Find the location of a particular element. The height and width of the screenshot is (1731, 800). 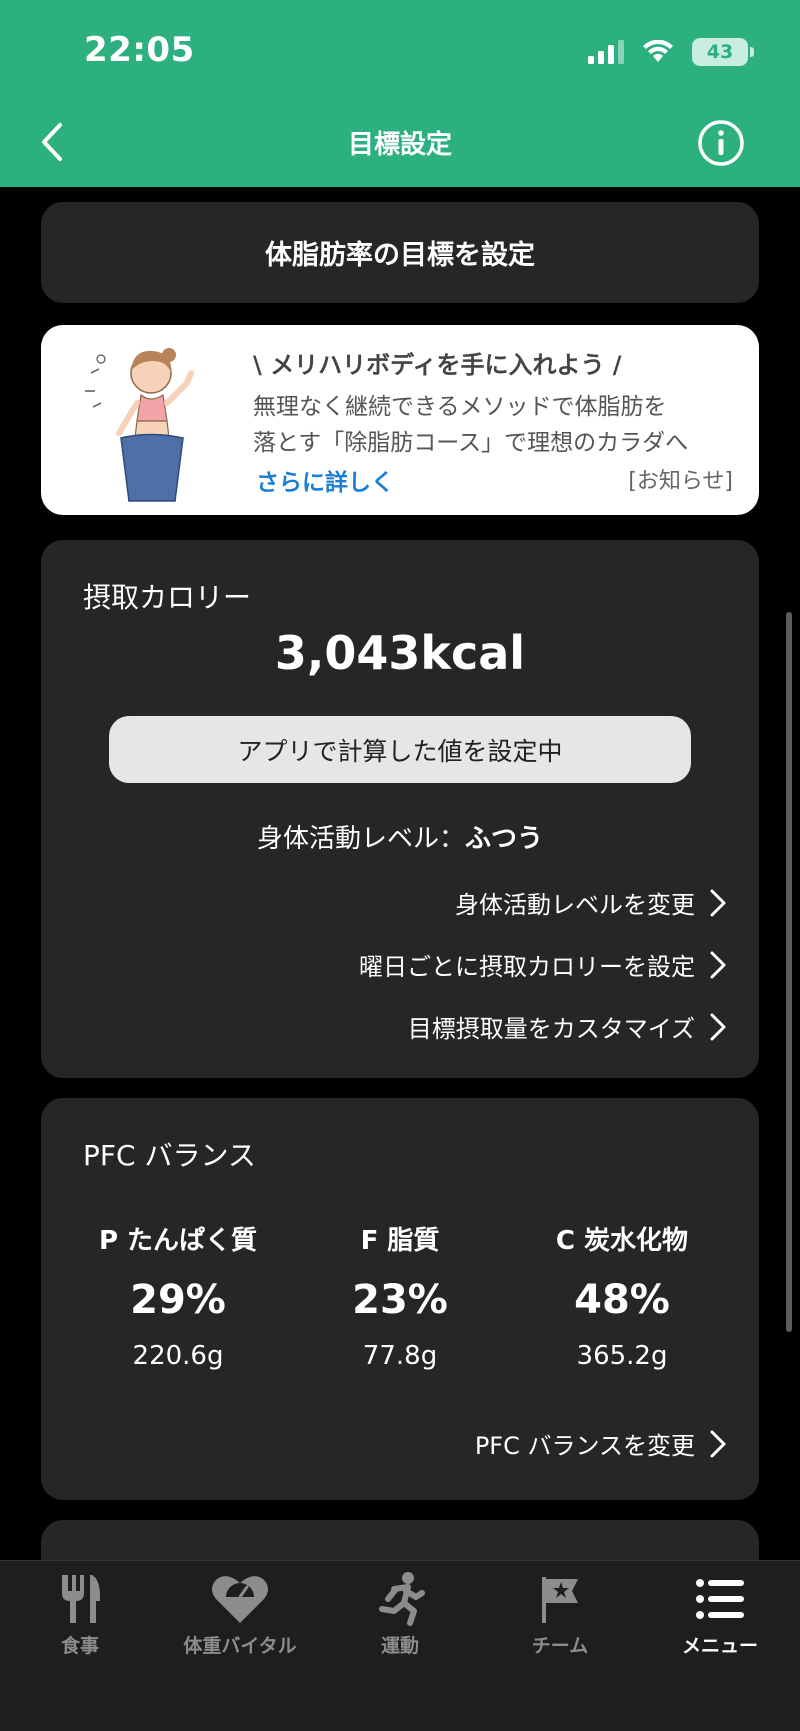

body-fat-goal-button: 体脂肪率の目標を設定 is located at coordinates (400, 252).